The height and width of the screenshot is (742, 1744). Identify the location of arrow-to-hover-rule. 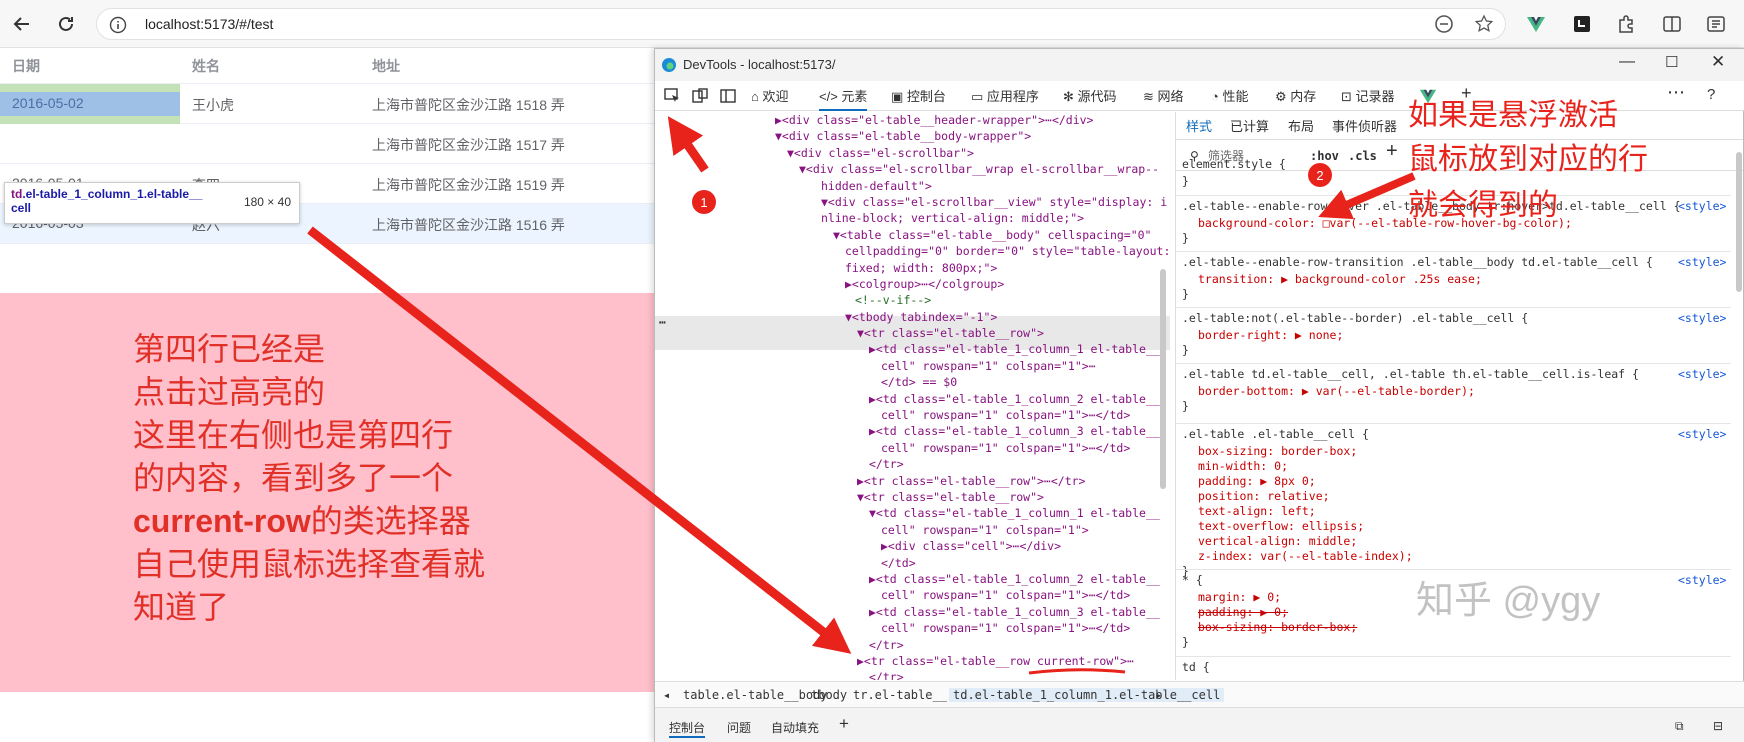
(1367, 196).